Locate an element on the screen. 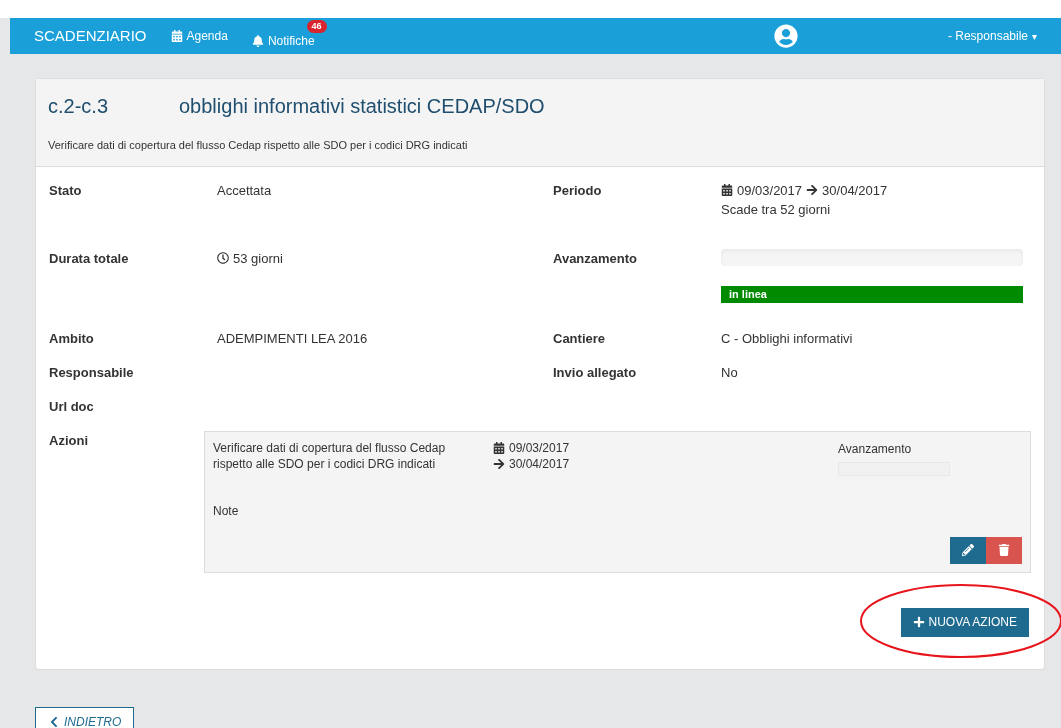  chevron-left-icon is located at coordinates (54, 721).